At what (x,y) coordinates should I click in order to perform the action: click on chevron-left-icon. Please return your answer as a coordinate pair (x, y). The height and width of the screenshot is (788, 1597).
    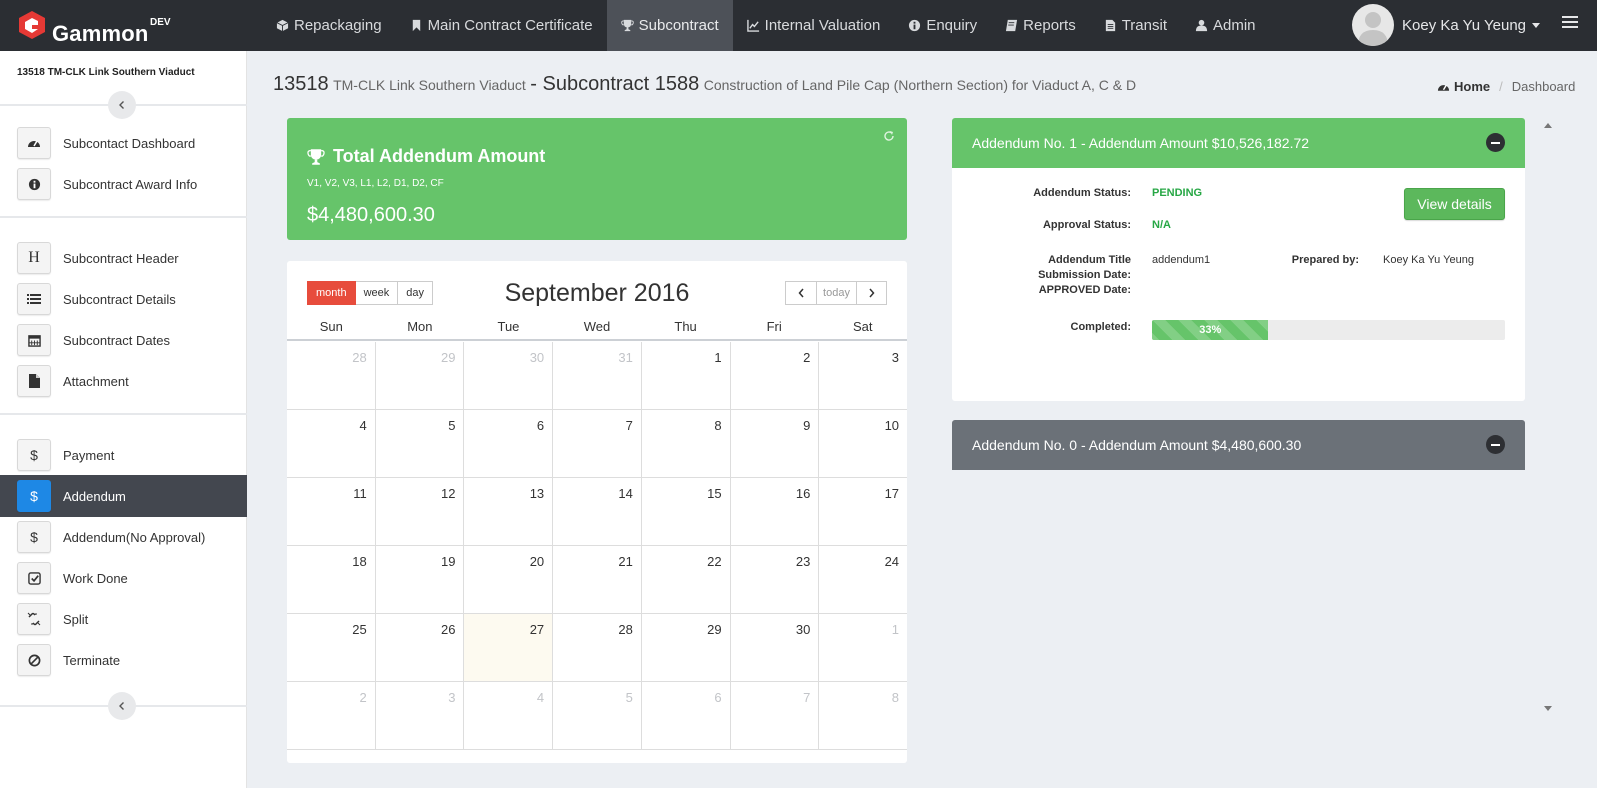
    Looking at the image, I should click on (121, 105).